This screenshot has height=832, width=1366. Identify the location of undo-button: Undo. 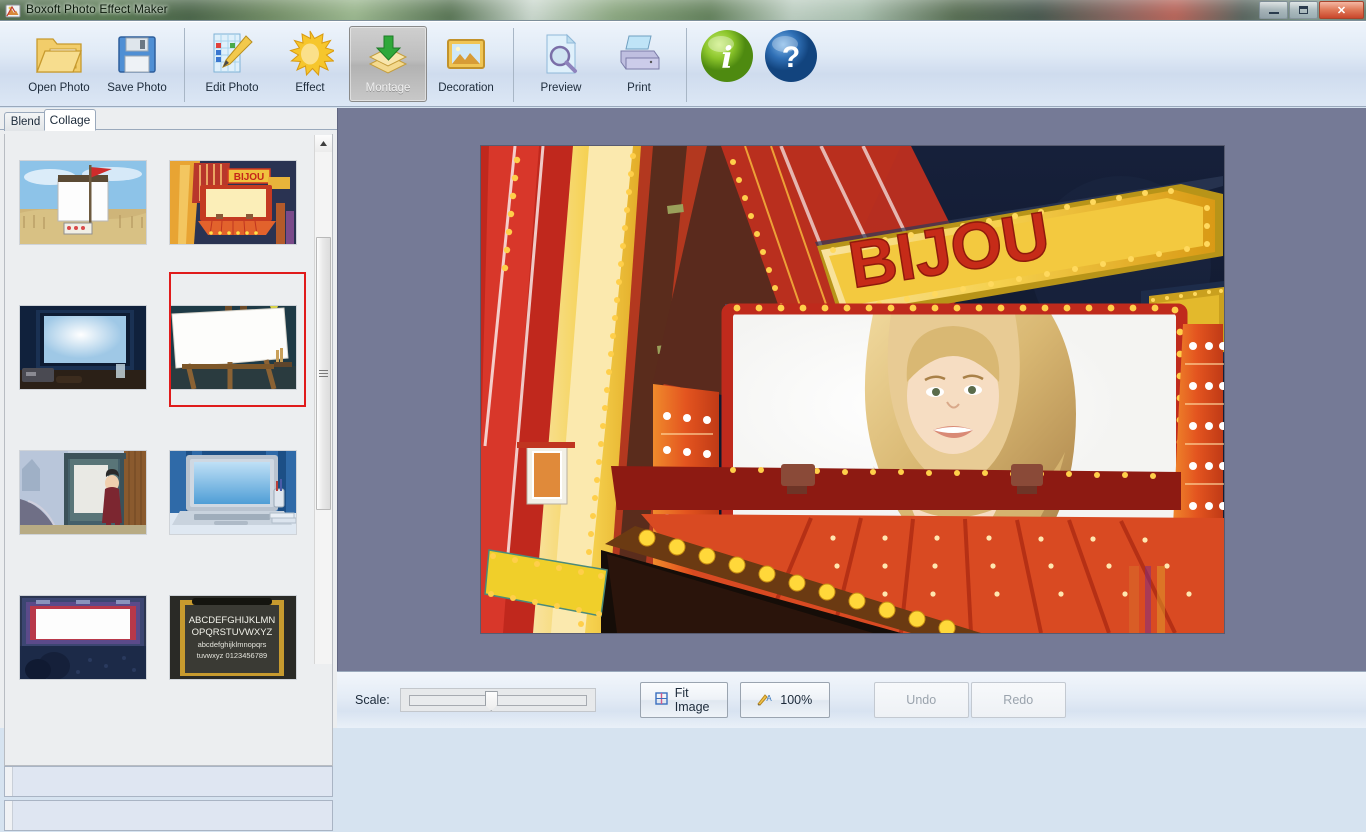
(921, 700).